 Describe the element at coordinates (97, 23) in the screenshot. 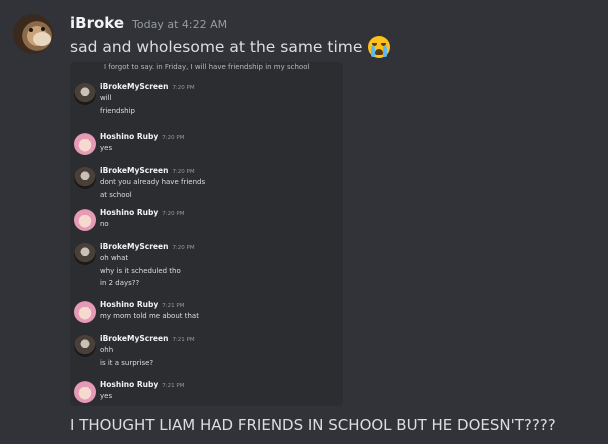

I see `username: iBroke` at that location.